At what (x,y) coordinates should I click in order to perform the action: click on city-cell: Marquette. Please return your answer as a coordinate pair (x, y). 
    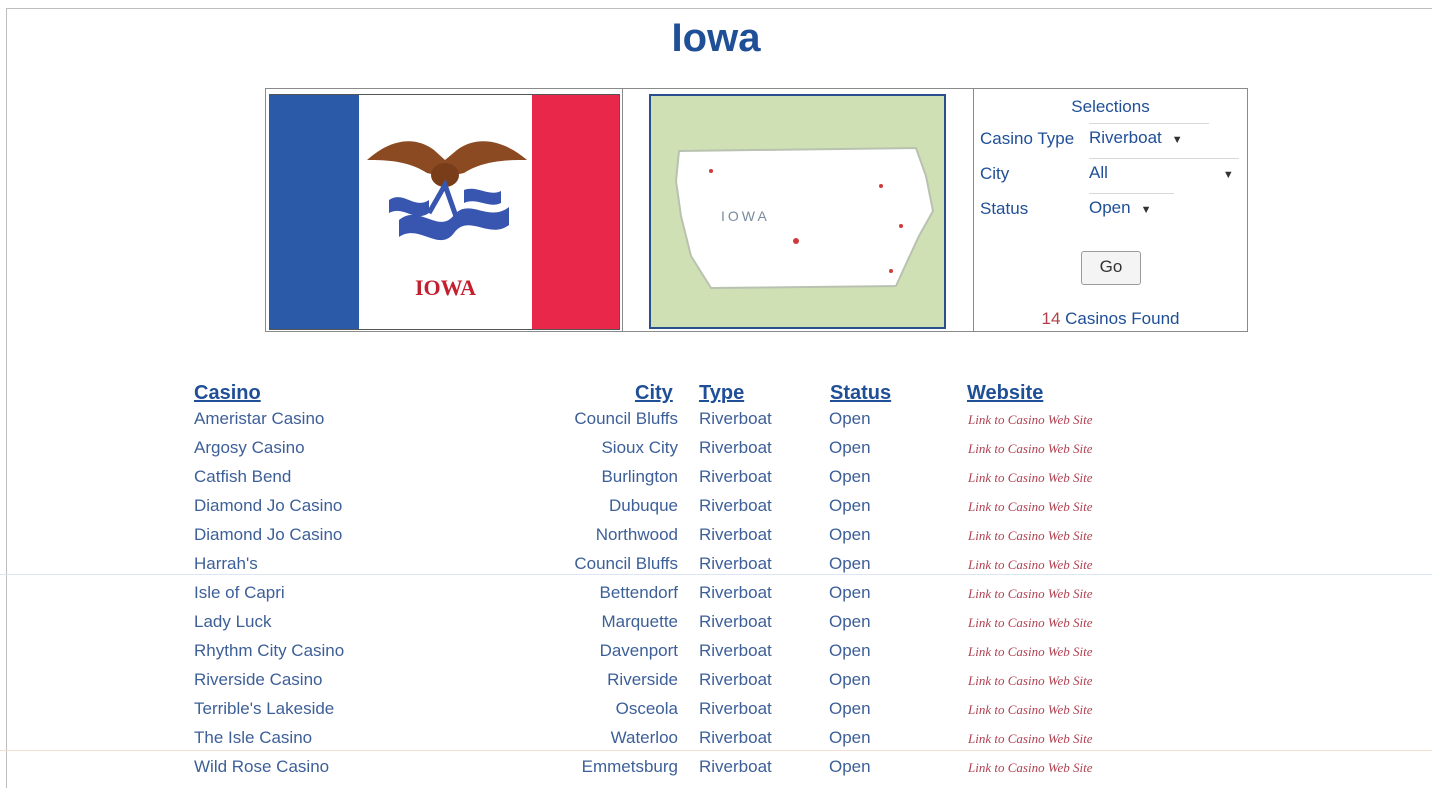
    Looking at the image, I should click on (639, 621).